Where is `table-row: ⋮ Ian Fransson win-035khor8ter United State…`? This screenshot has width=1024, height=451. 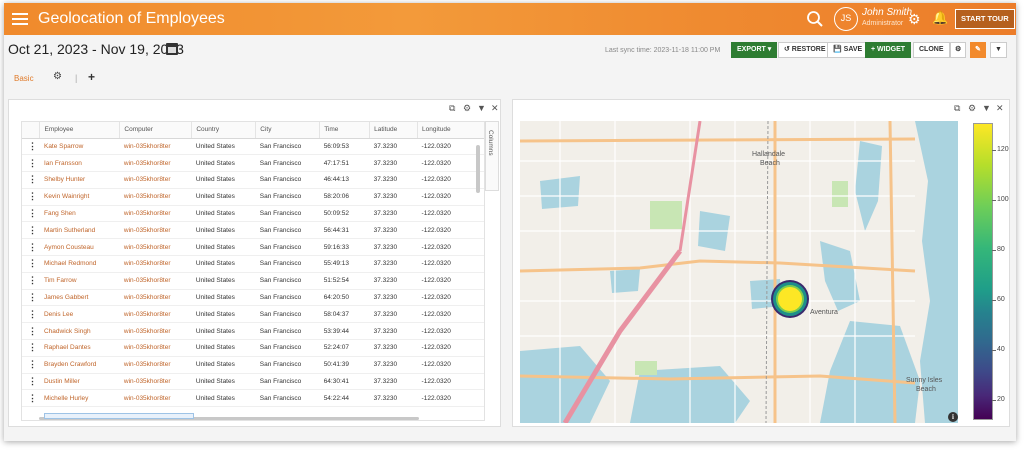 table-row: ⋮ Ian Fransson win-035khor8ter United State… is located at coordinates (253, 163).